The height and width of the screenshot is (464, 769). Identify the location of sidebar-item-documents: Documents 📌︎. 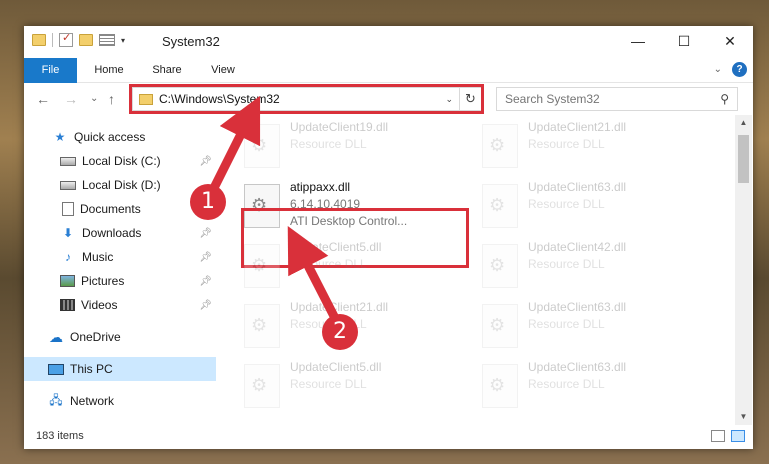
(120, 209).